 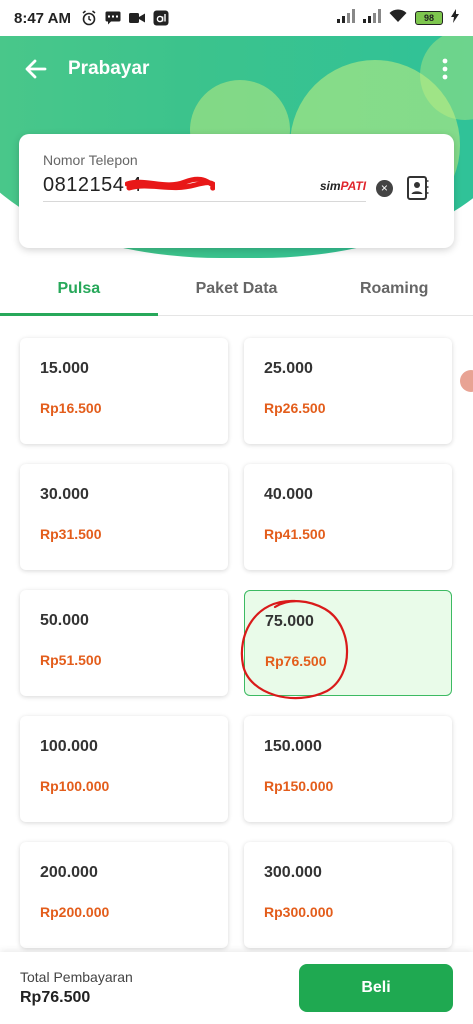 I want to click on denomination-card: 40.000 Rp41.500, so click(x=348, y=517).